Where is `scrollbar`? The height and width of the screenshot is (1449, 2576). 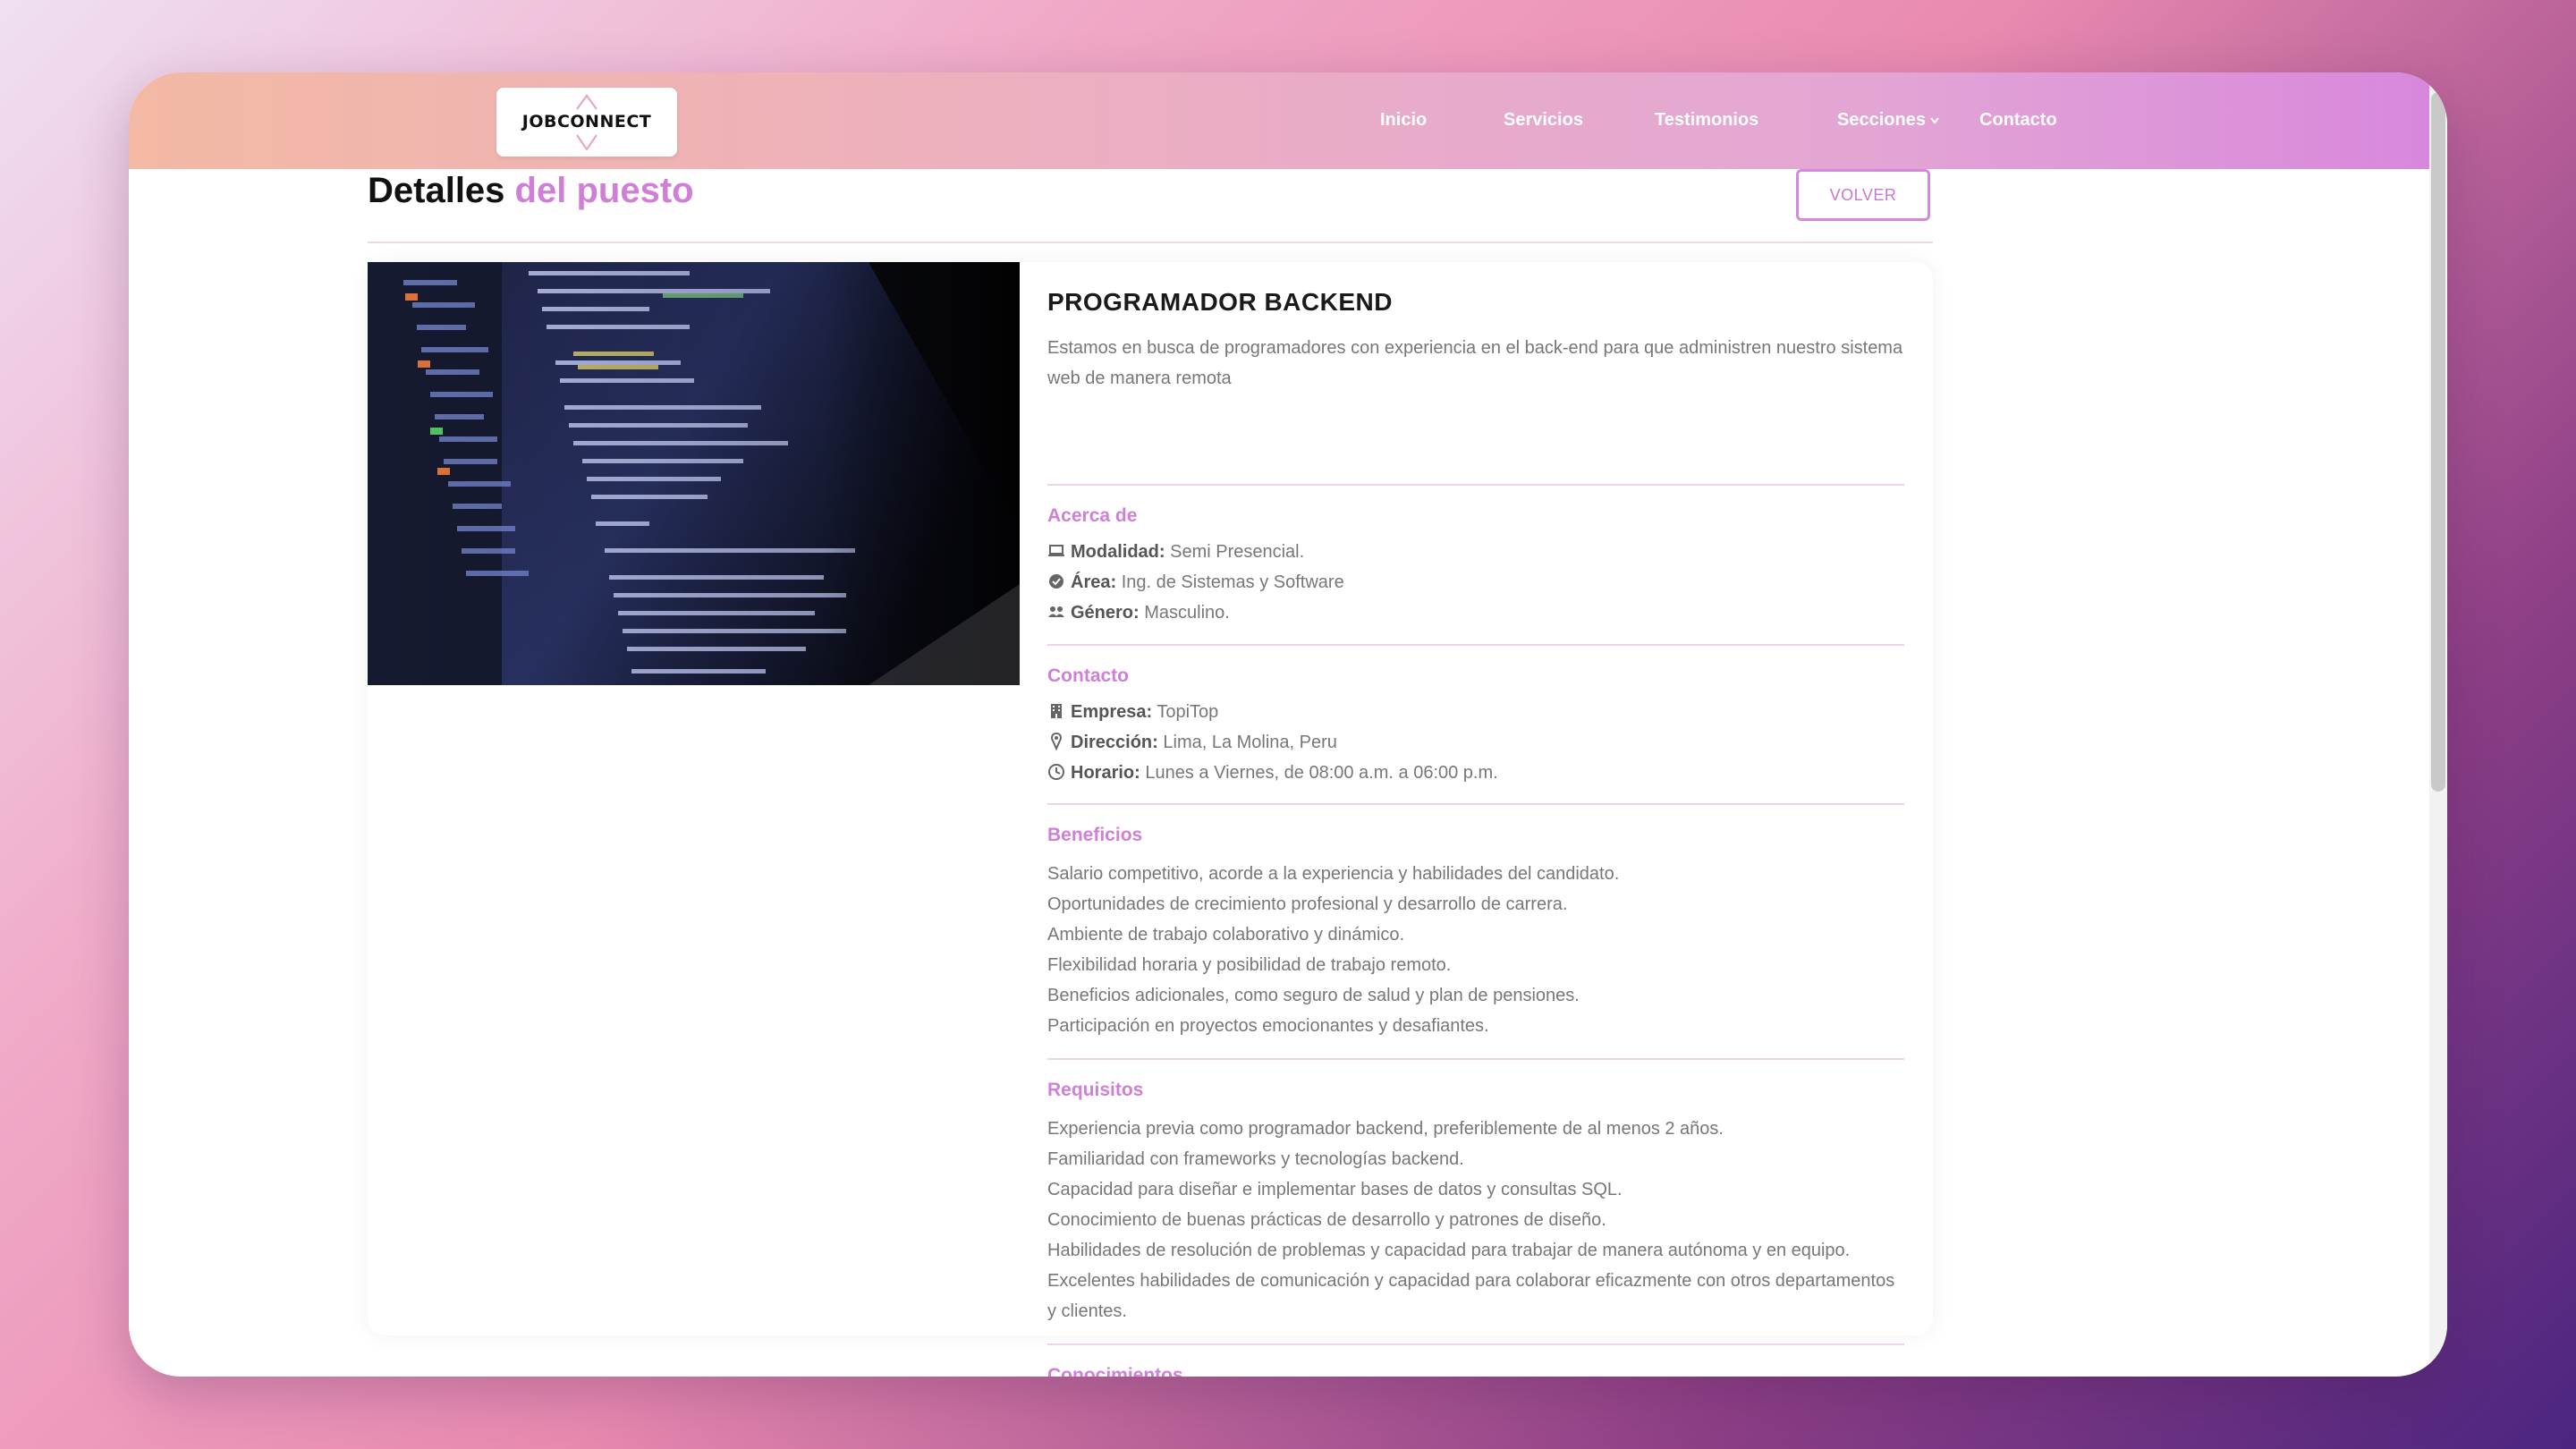
scrollbar is located at coordinates (2438, 724).